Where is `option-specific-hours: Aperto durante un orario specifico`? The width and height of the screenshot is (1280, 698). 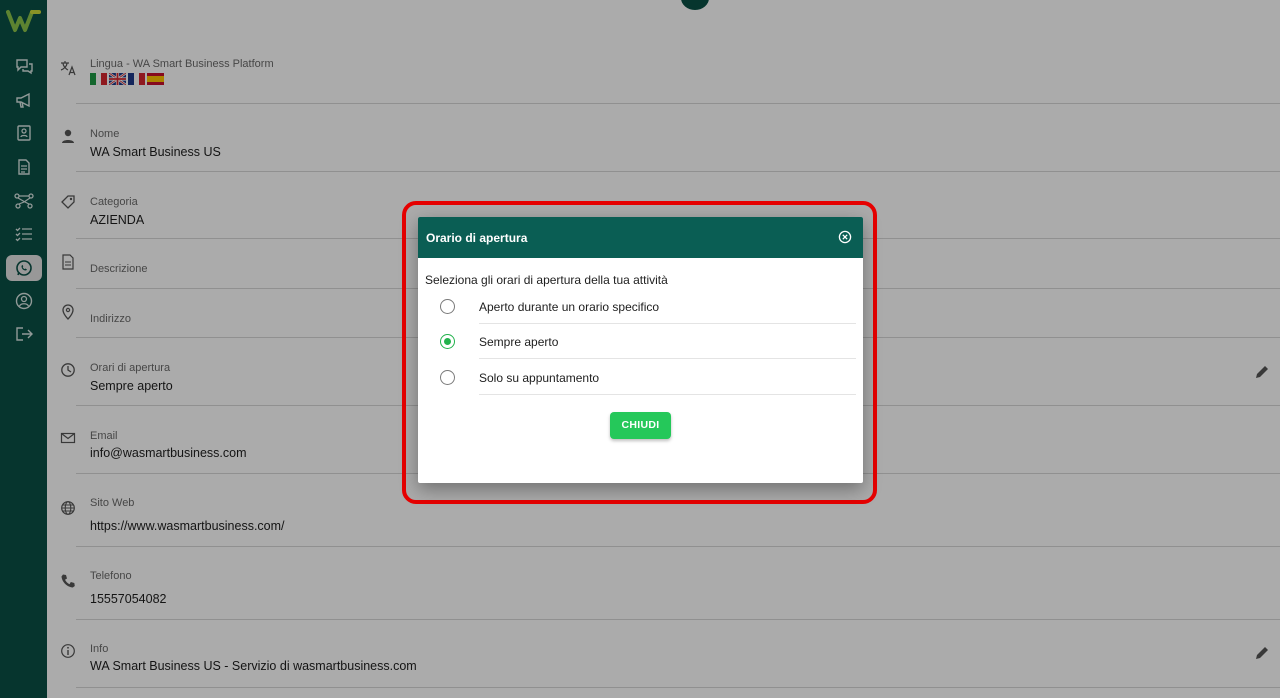 option-specific-hours: Aperto durante un orario specifico is located at coordinates (647, 306).